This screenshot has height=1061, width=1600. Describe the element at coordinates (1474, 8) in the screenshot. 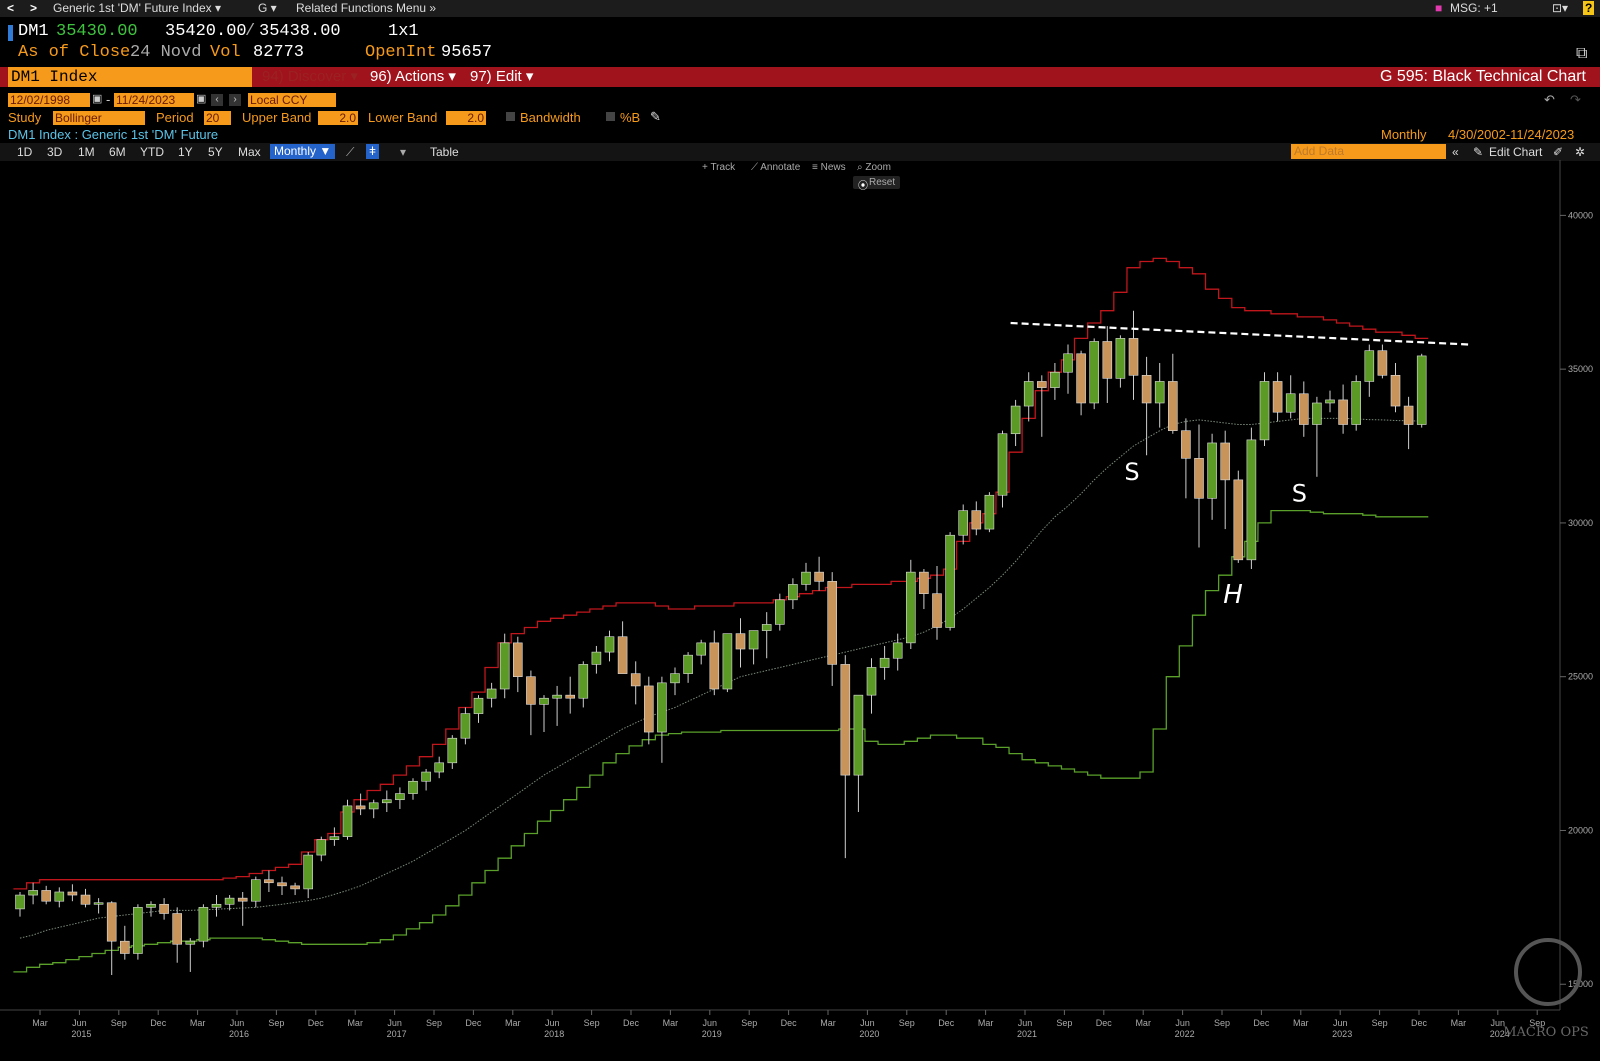

I see `message-count: MSG: +1` at that location.